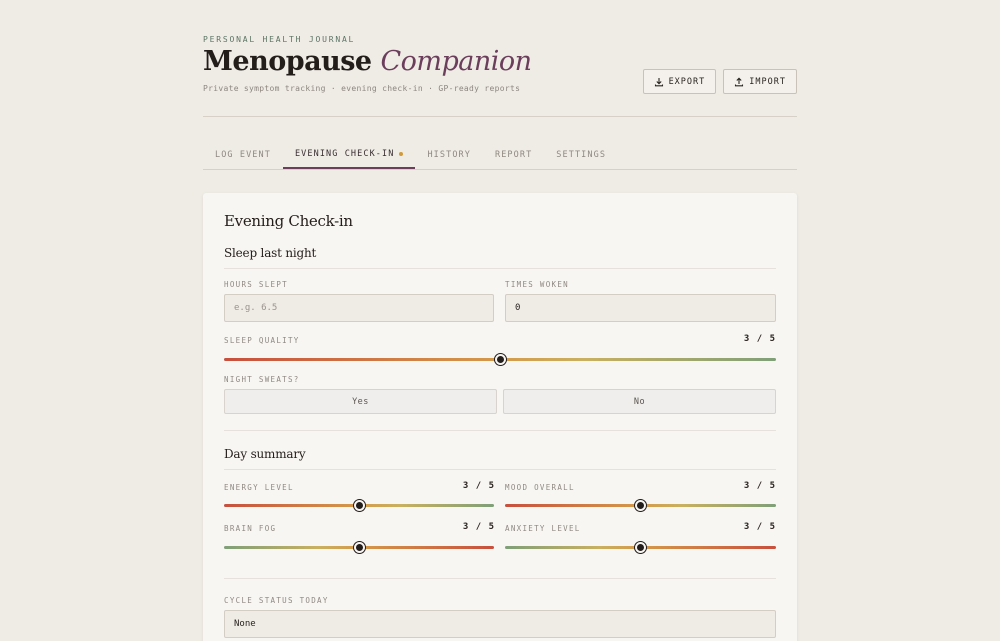 Image resolution: width=1000 pixels, height=641 pixels. I want to click on energy-level-label: ENERGY LEVEL, so click(259, 487).